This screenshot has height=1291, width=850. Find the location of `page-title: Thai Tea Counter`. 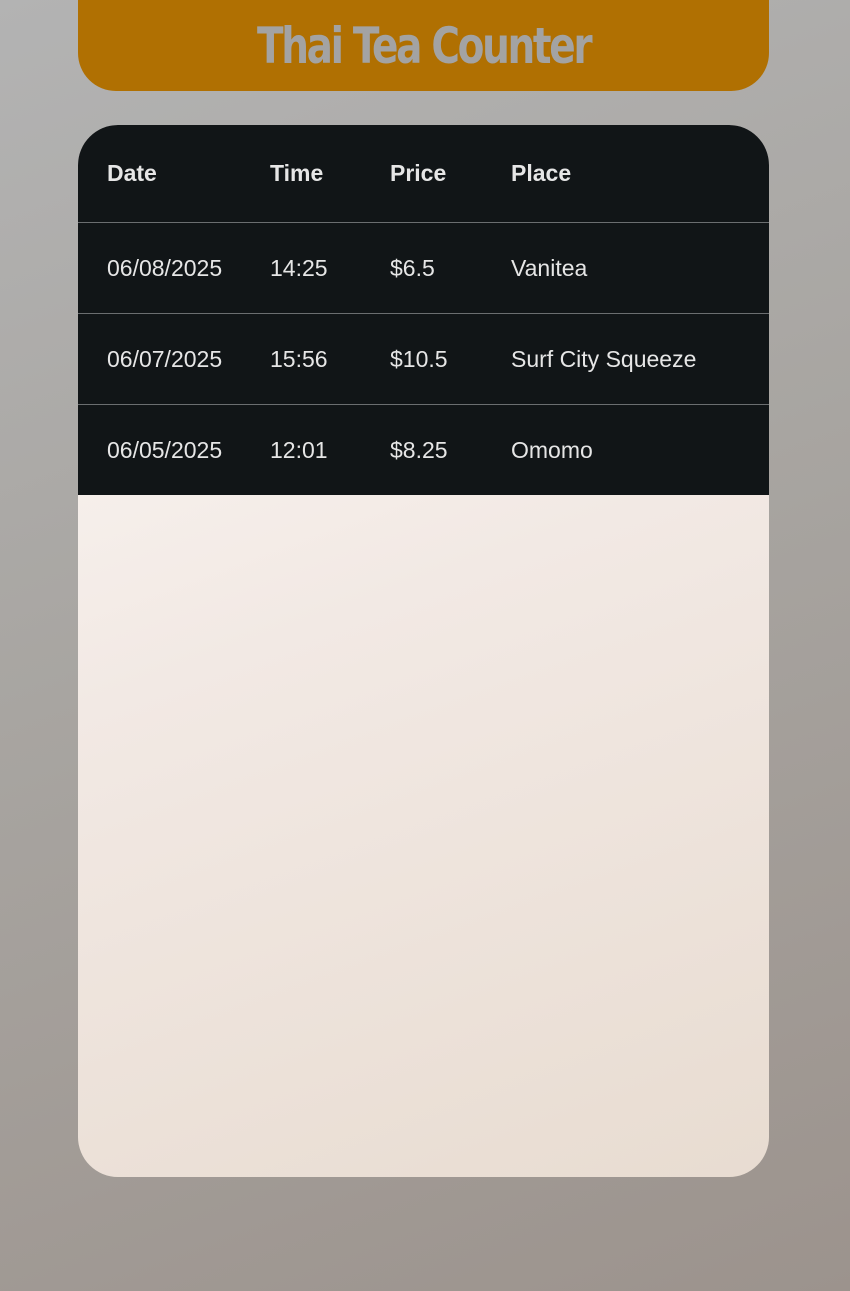

page-title: Thai Tea Counter is located at coordinates (424, 45).